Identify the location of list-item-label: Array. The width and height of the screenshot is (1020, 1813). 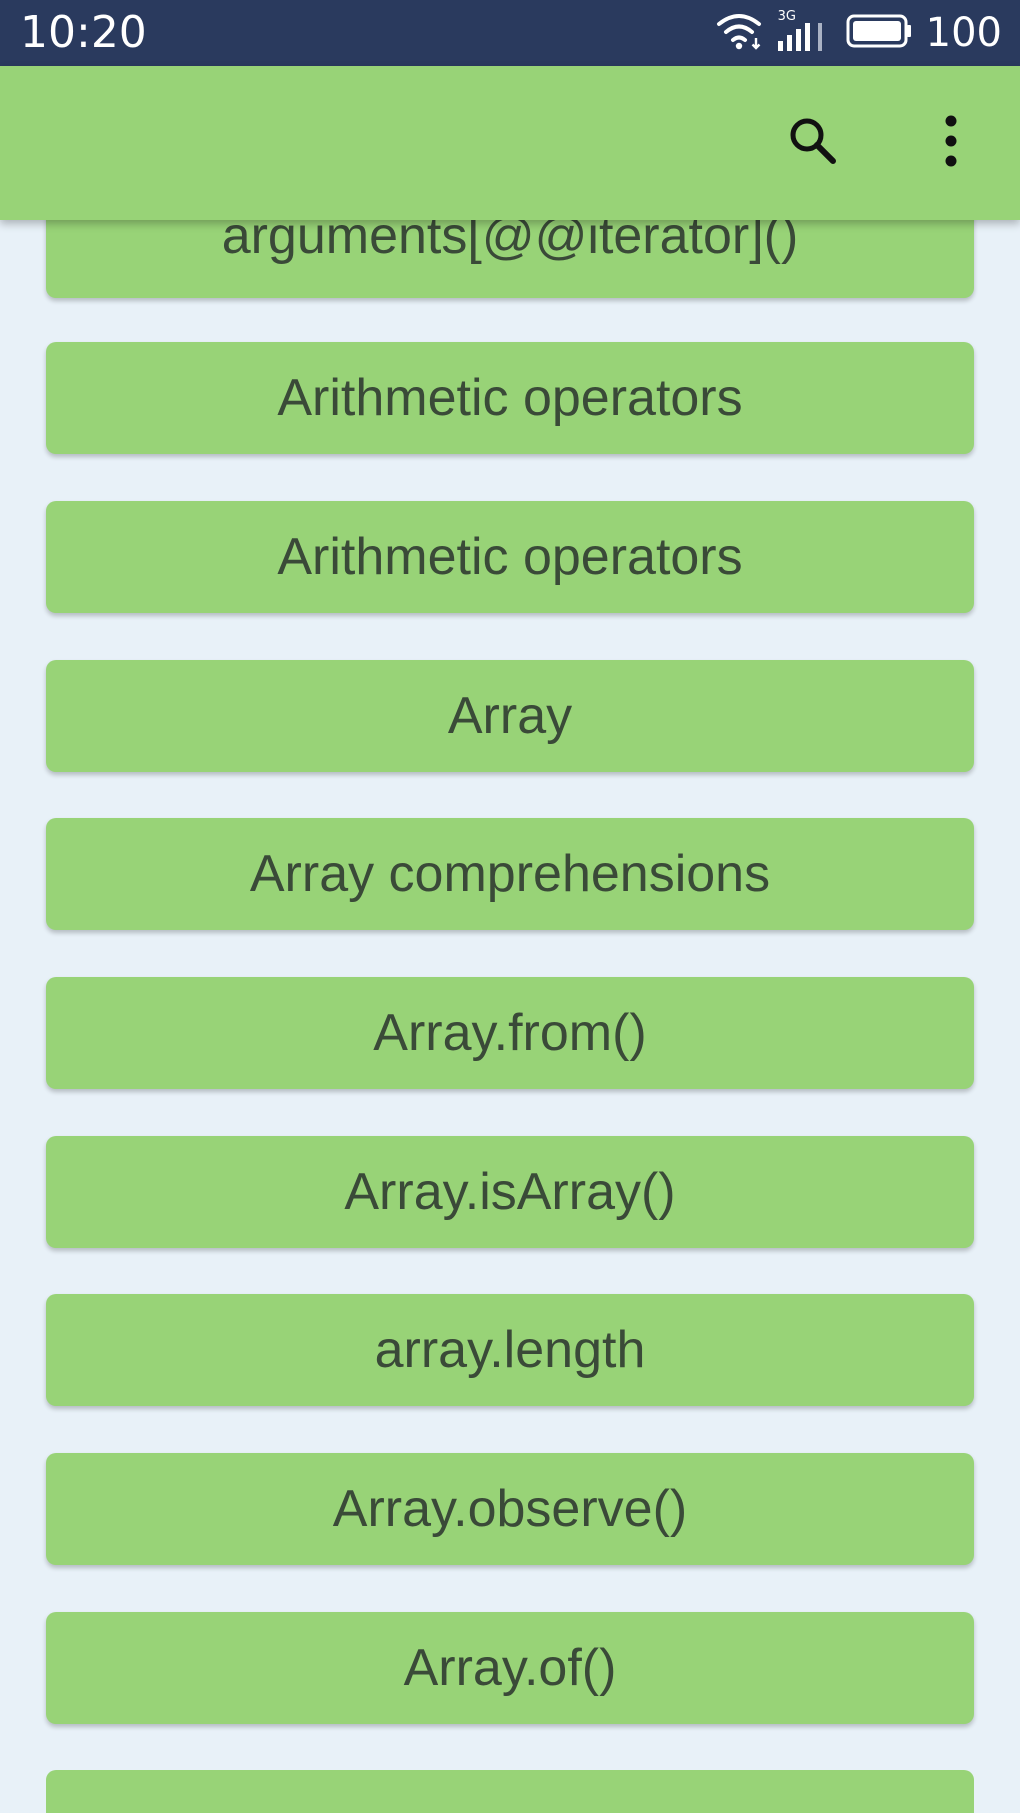
(510, 716).